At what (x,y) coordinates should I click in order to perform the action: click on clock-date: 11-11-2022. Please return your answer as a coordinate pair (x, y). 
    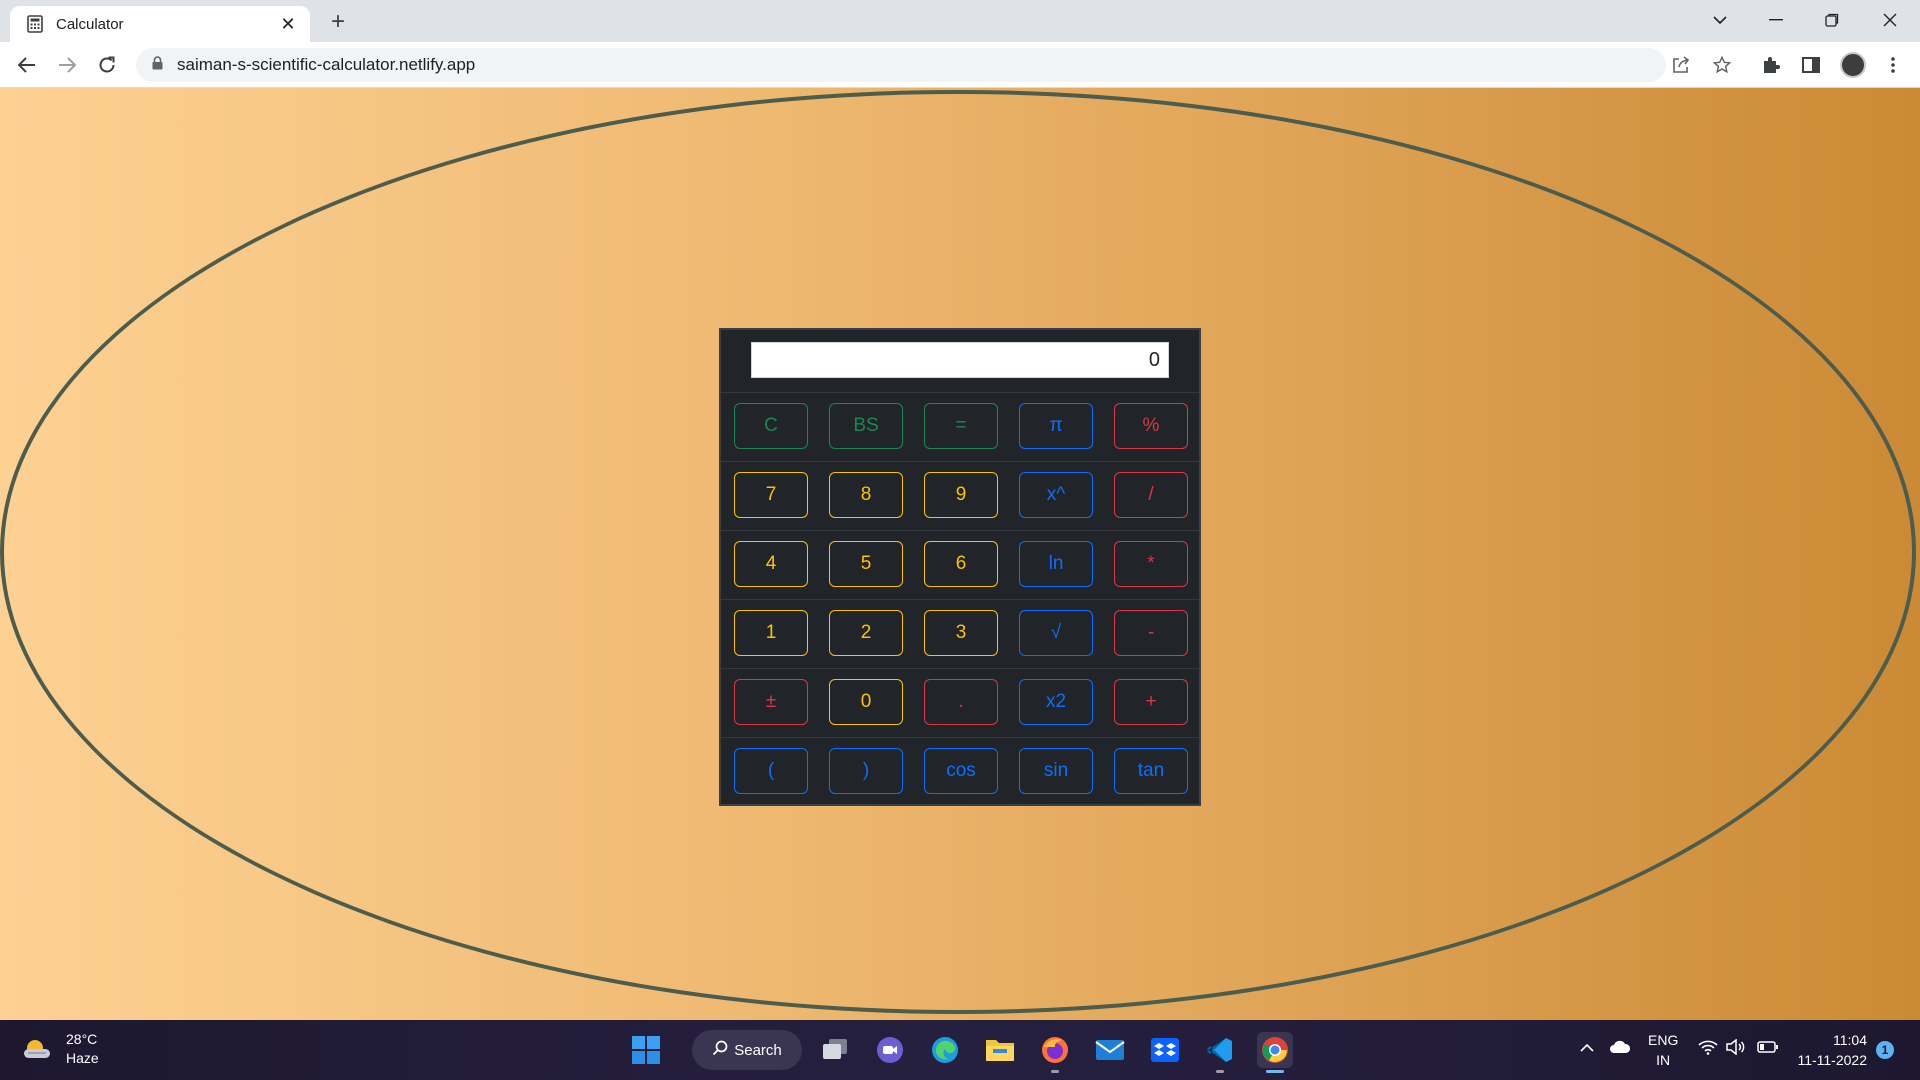
    Looking at the image, I should click on (1832, 1060).